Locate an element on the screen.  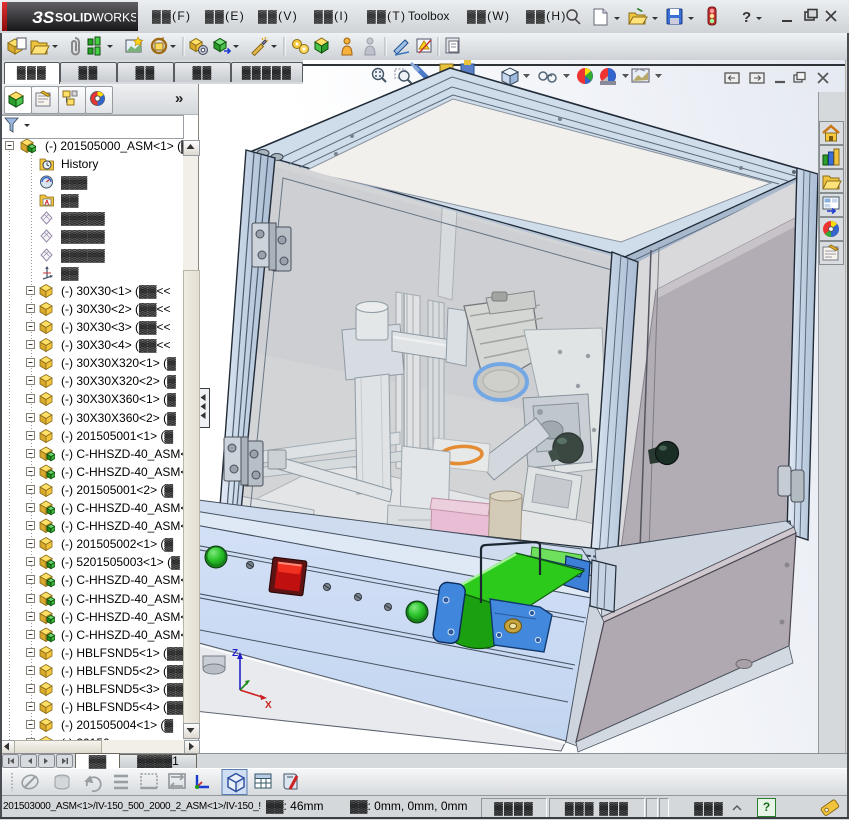
svg-text: Z is located at coordinates (235, 653).